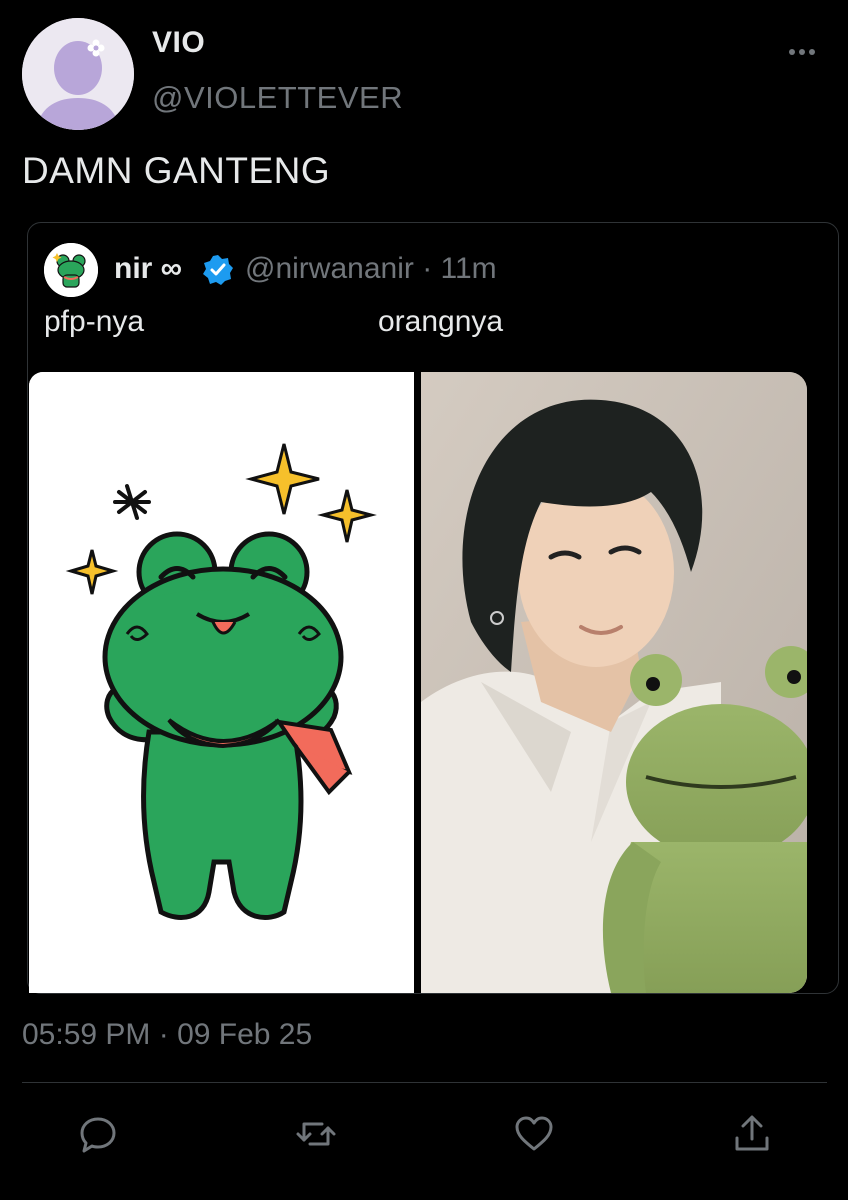 Image resolution: width=848 pixels, height=1200 pixels. Describe the element at coordinates (167, 1035) in the screenshot. I see `tweet-timestamp: 05:59 PM · 09 Feb 25` at that location.